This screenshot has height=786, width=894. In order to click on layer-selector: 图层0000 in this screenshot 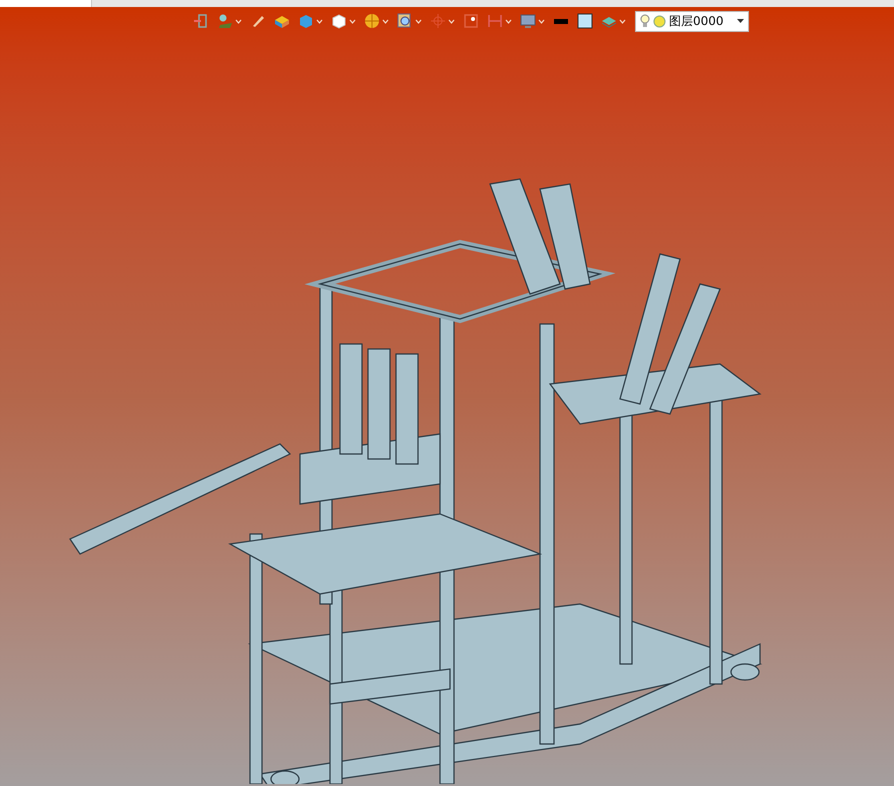, I will do `click(692, 21)`.